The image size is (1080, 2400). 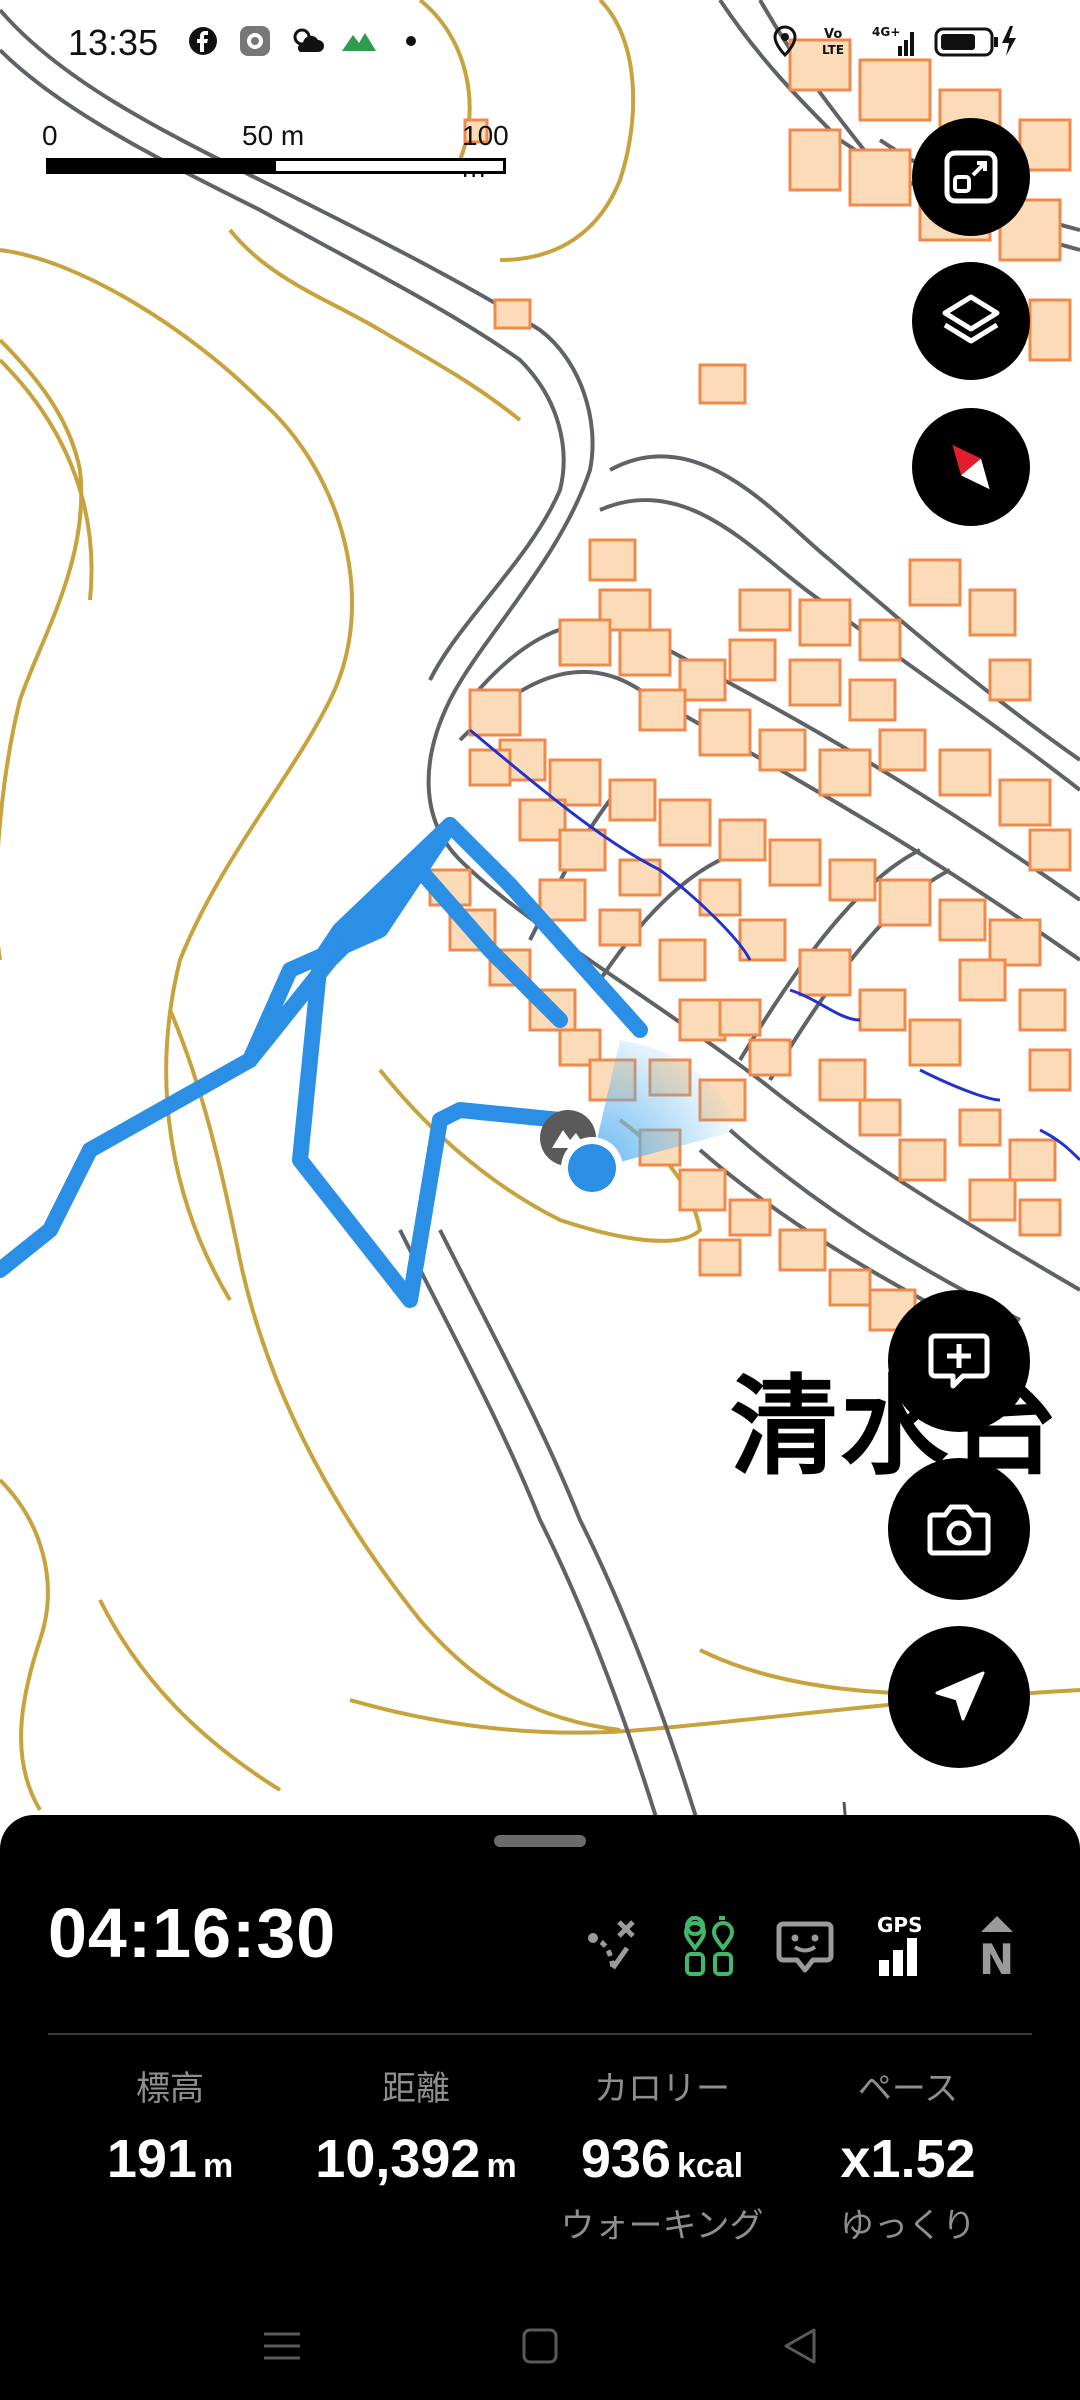 What do you see at coordinates (416, 2159) in the screenshot?
I see `stat-value: 10,392 m` at bounding box center [416, 2159].